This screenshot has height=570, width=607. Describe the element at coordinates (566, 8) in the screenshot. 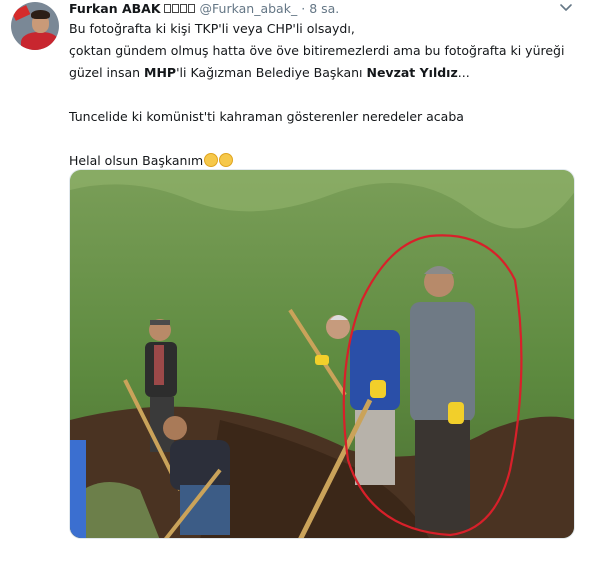

I see `chevron-down-icon` at that location.